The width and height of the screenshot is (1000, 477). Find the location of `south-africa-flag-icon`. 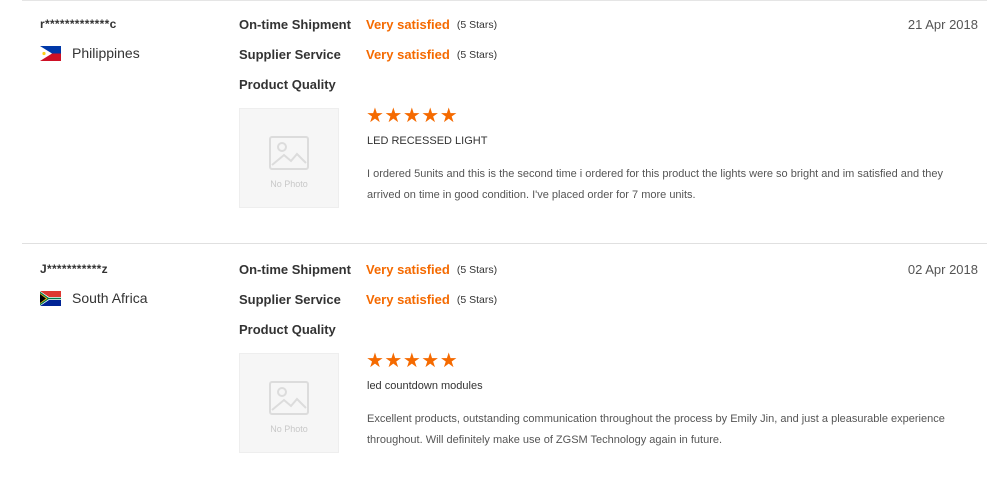

south-africa-flag-icon is located at coordinates (50, 298).